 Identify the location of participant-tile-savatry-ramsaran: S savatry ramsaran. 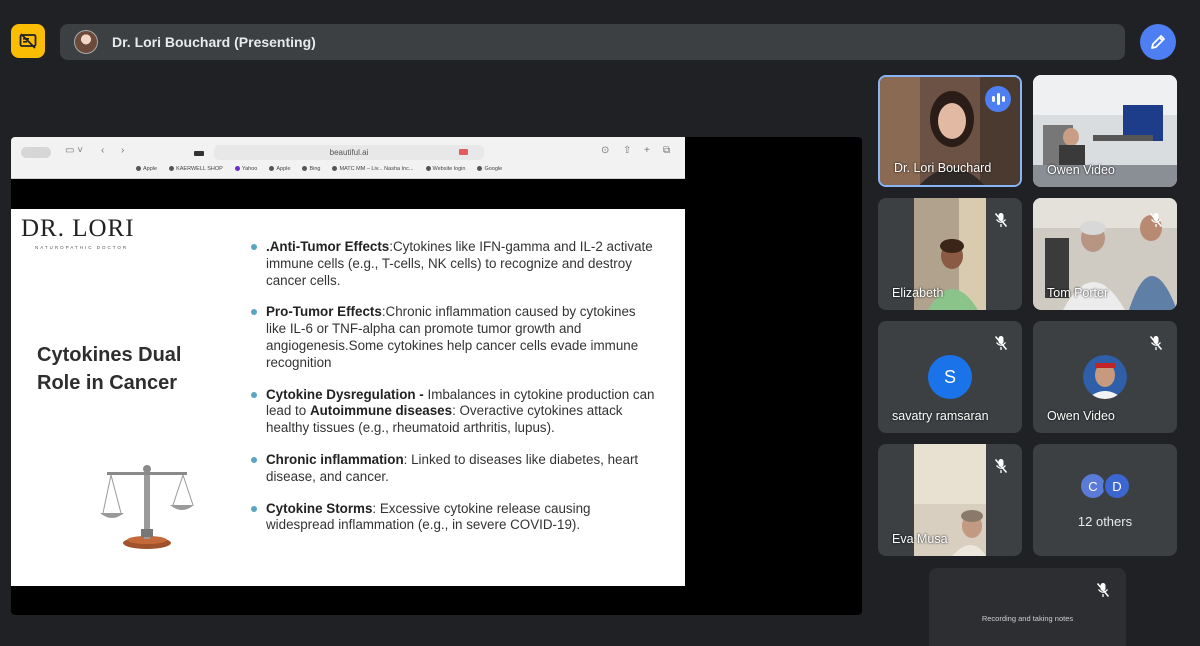
(950, 377).